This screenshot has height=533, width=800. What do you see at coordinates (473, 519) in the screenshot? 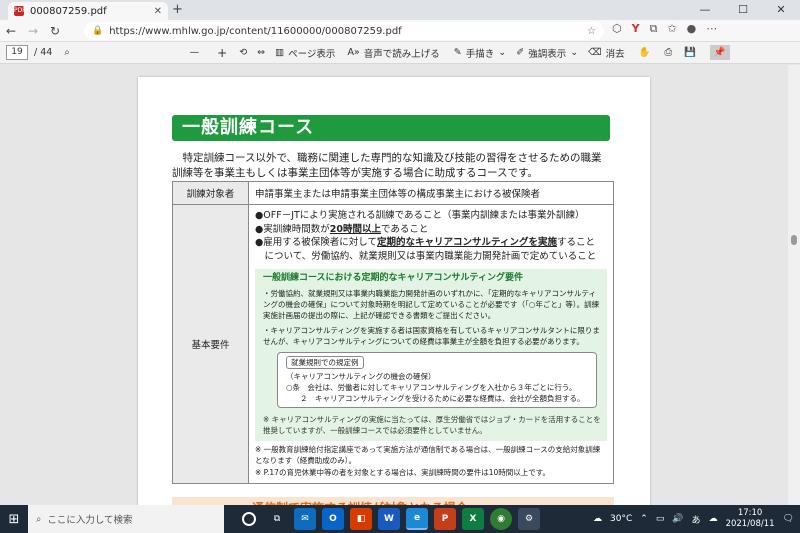
I see `excel-icon: X` at bounding box center [473, 519].